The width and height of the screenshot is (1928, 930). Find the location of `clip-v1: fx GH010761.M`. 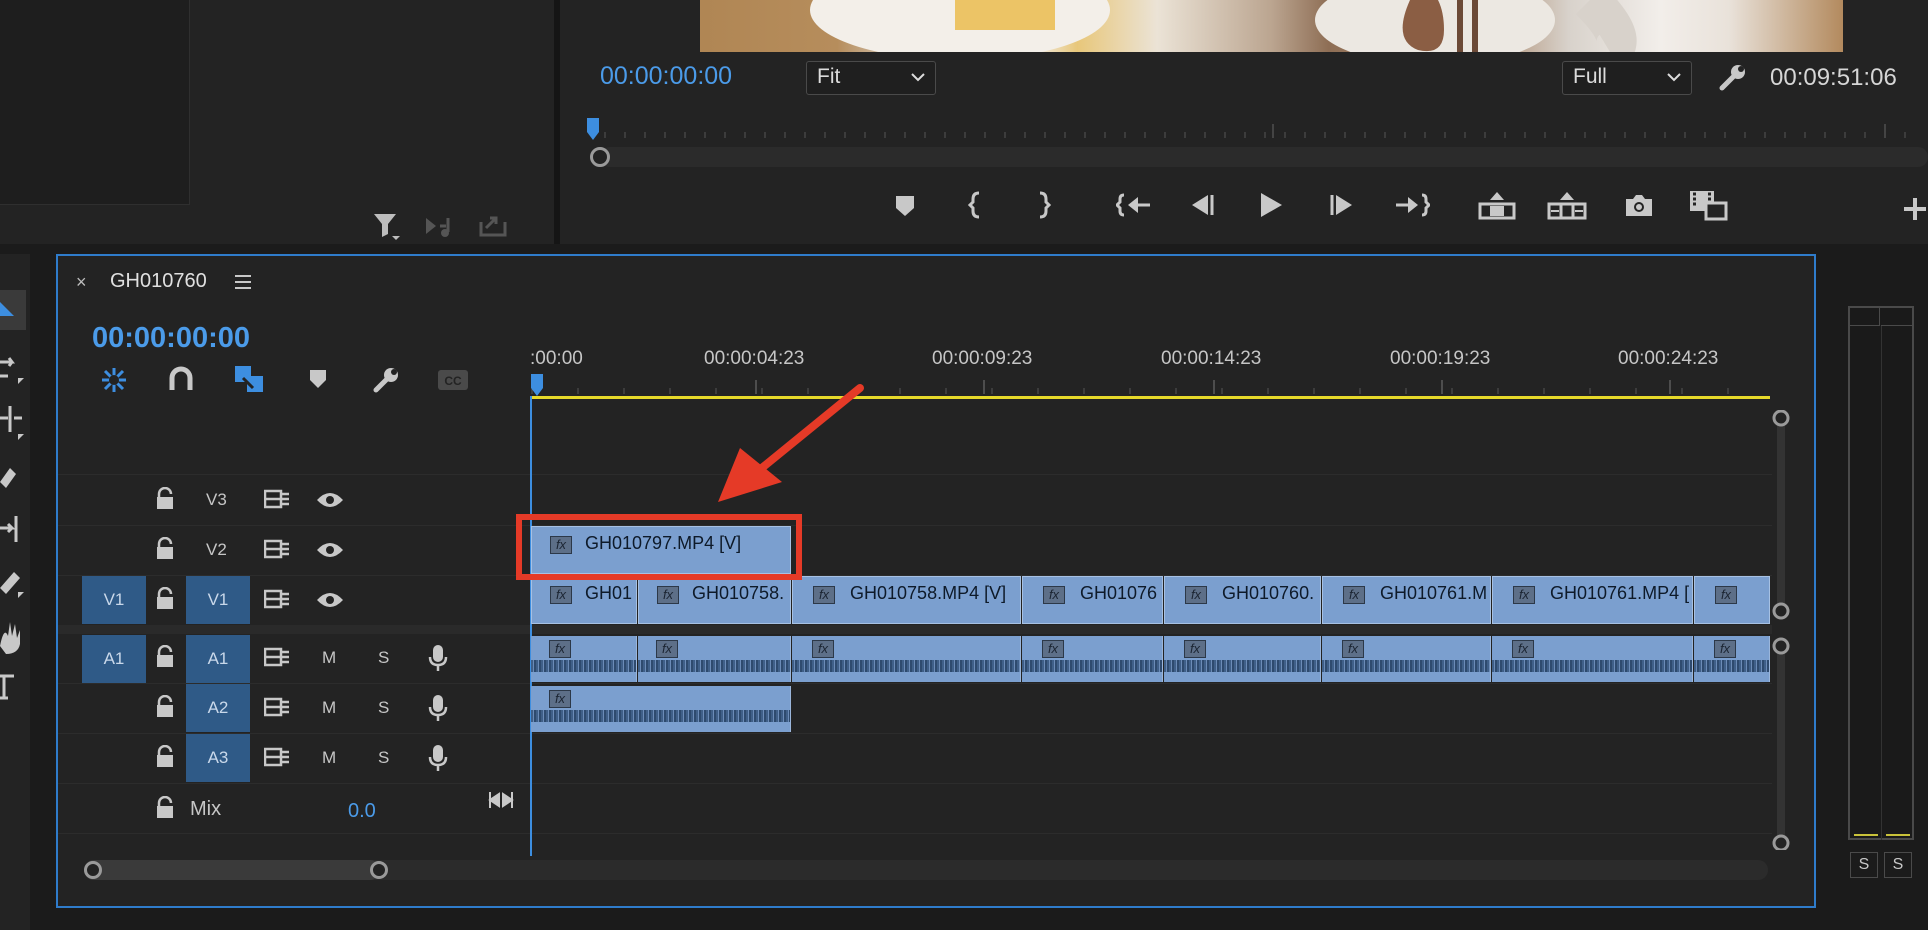

clip-v1: fx GH010761.M is located at coordinates (1406, 600).